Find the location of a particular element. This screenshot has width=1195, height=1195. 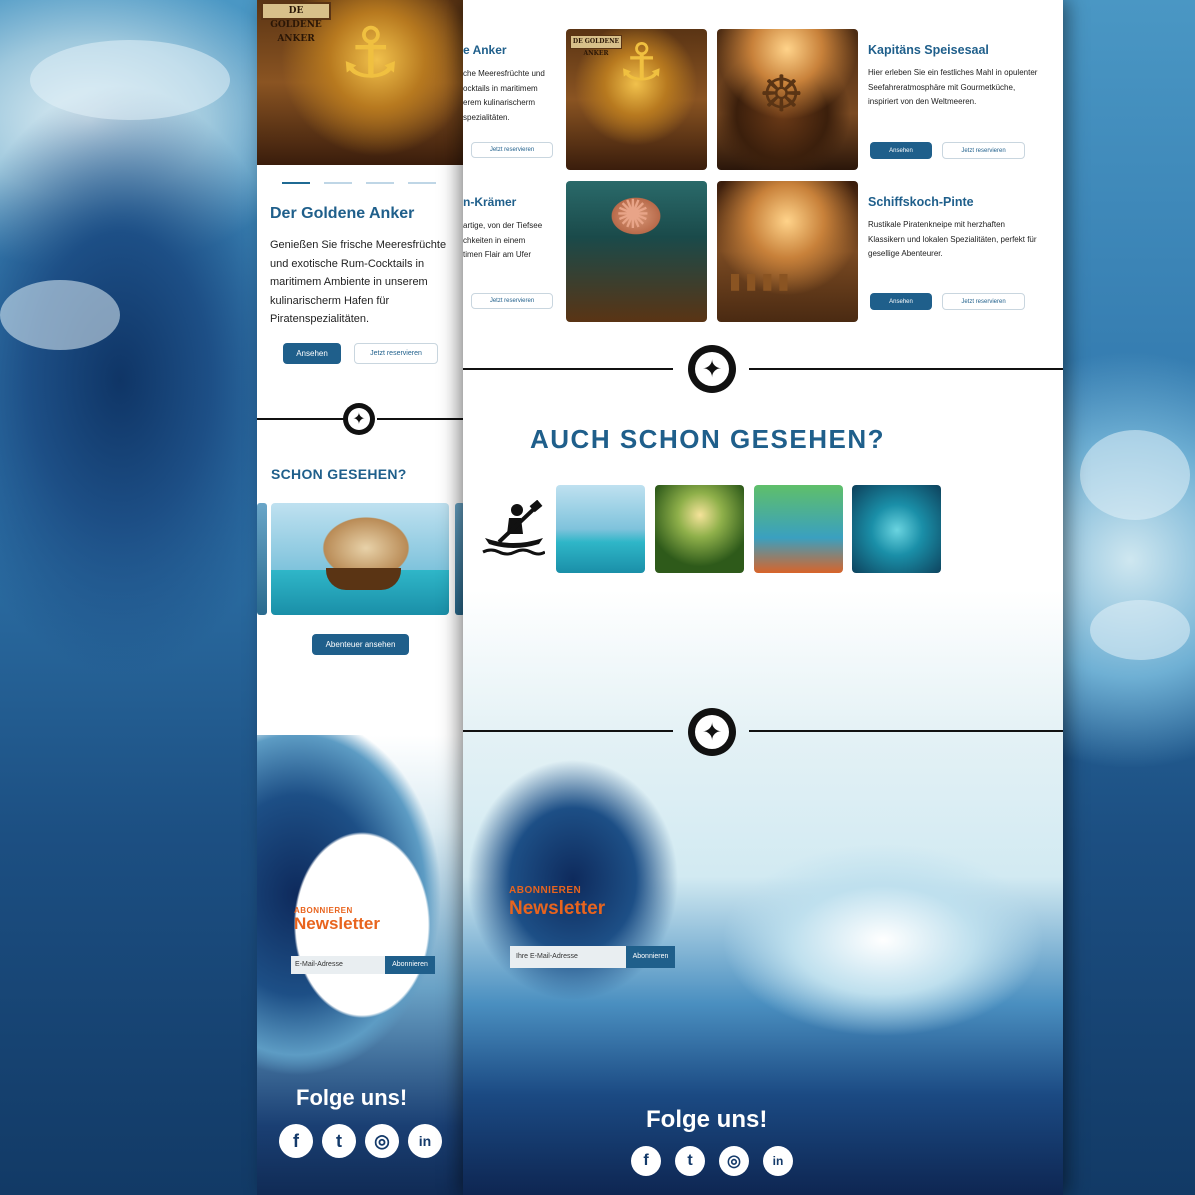

text-line: che Meeresfrüchte und is located at coordinates (504, 73).